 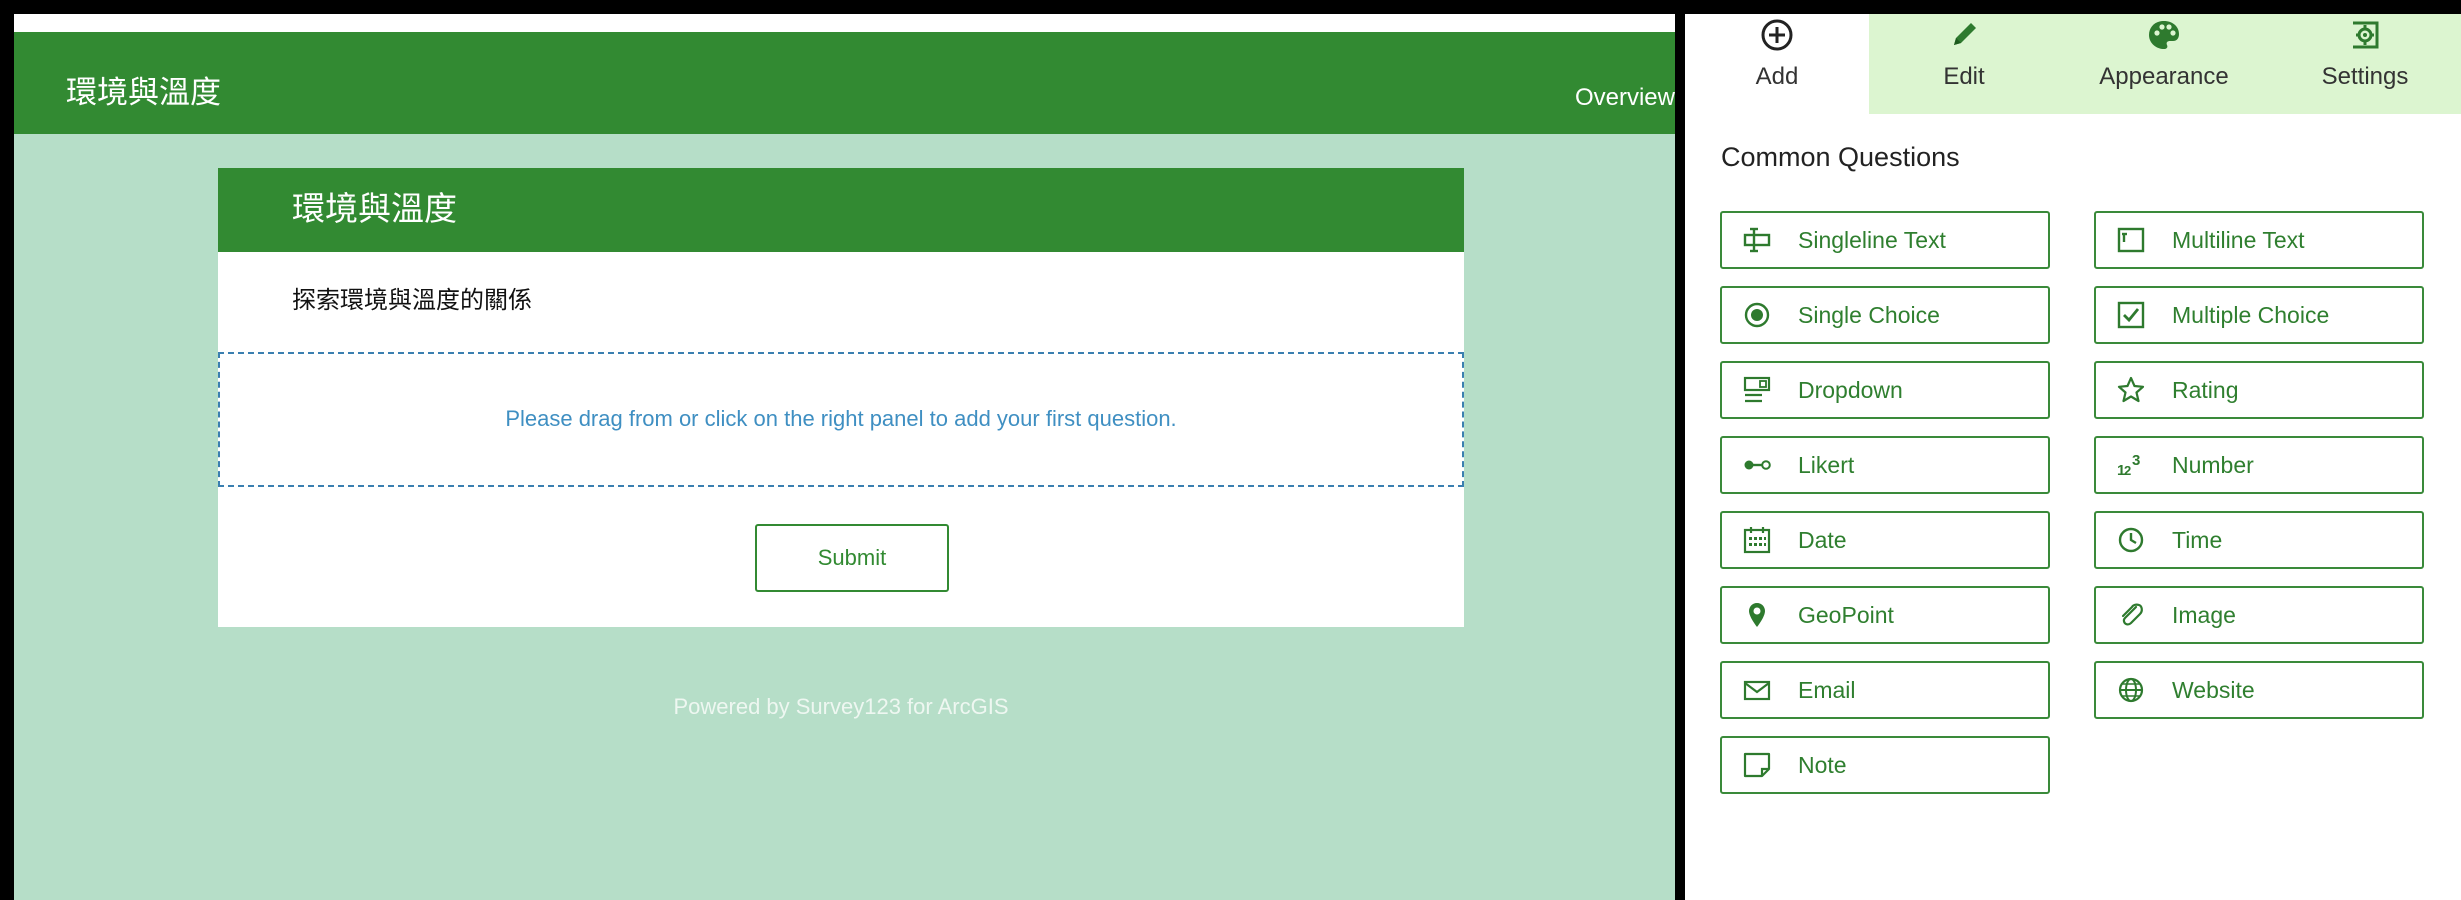 I want to click on question-label: Number, so click(x=2213, y=464).